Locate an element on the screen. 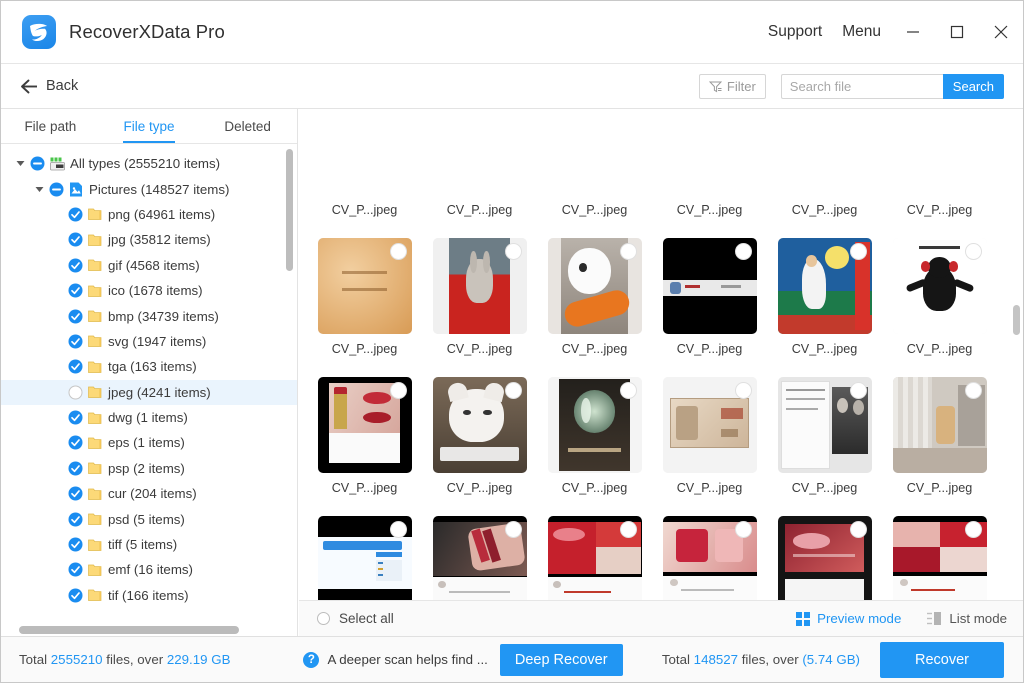 This screenshot has height=683, width=1024. question-icon: ? is located at coordinates (311, 659).